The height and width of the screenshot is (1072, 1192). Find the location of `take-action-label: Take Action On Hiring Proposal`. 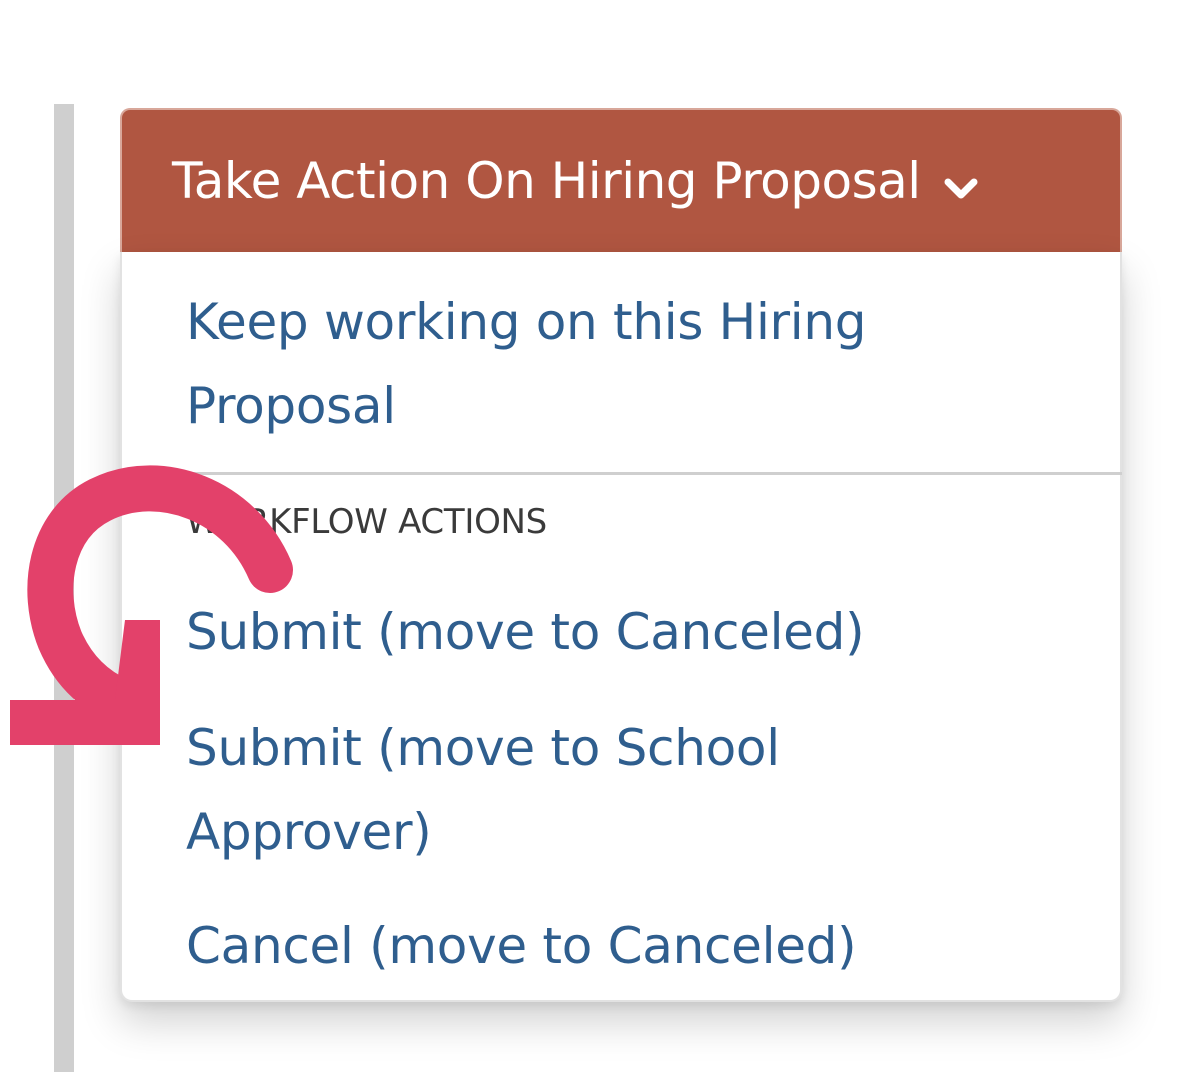

take-action-label: Take Action On Hiring Proposal is located at coordinates (546, 181).